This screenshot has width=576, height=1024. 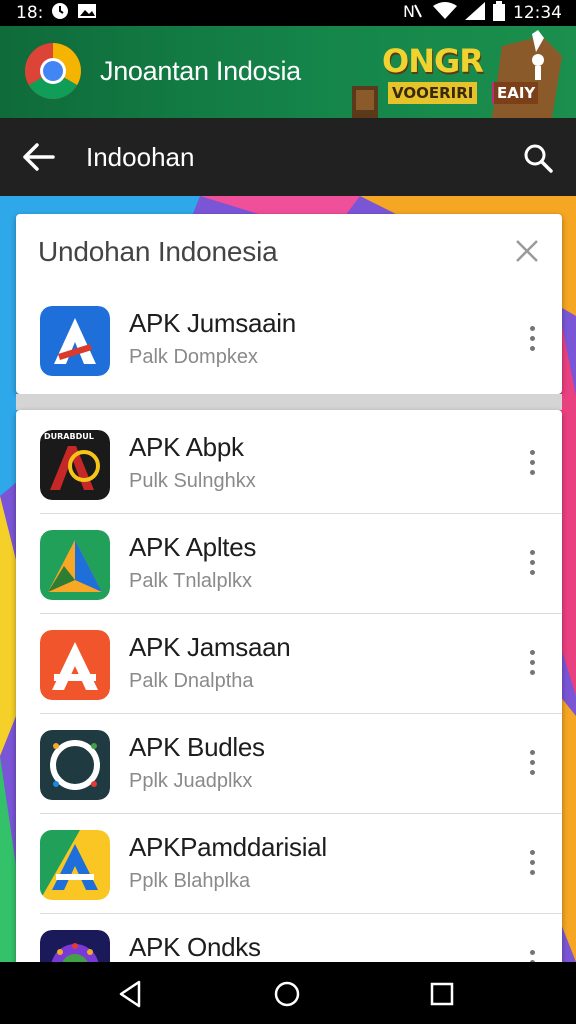 I want to click on card-gap, so click(x=289, y=402).